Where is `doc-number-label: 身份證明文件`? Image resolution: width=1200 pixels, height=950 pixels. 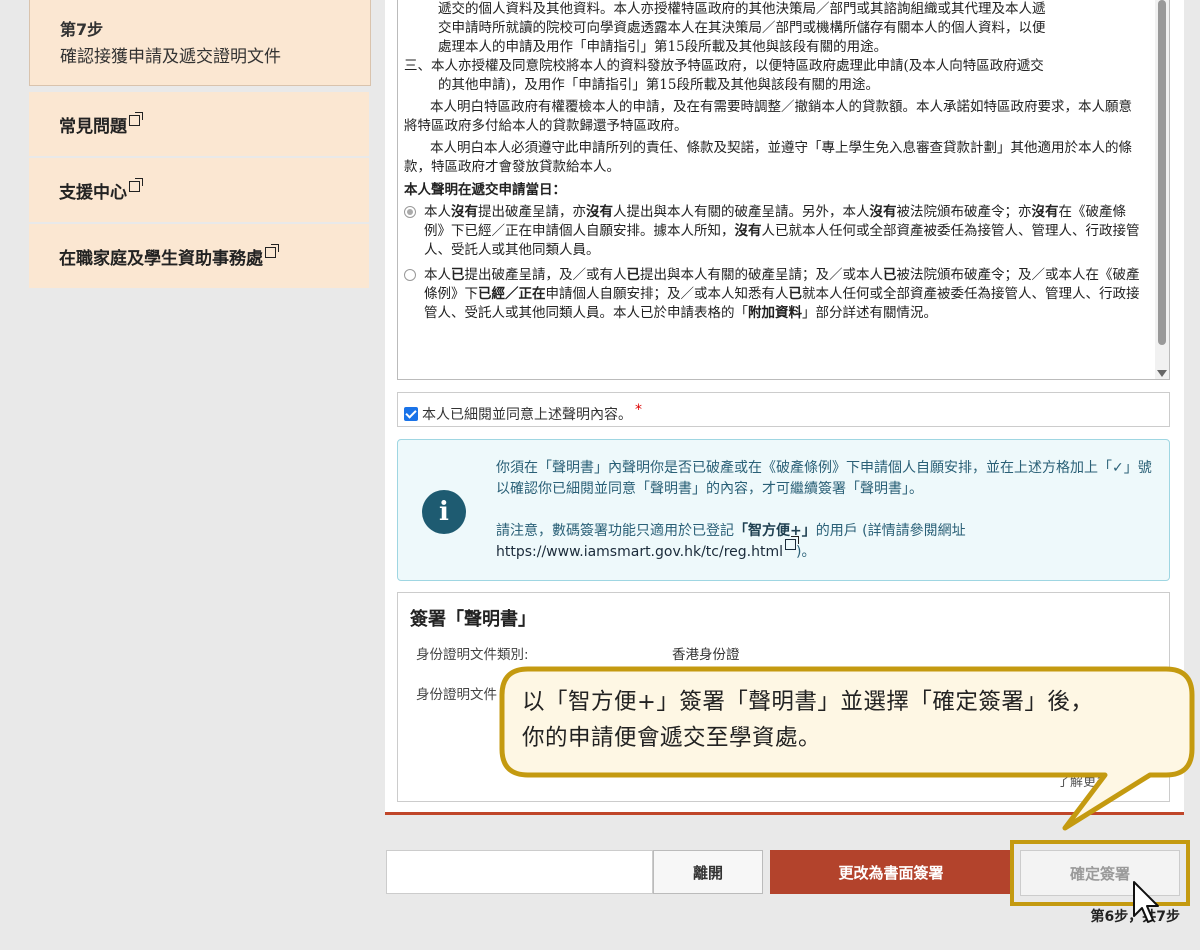 doc-number-label: 身份證明文件 is located at coordinates (456, 695).